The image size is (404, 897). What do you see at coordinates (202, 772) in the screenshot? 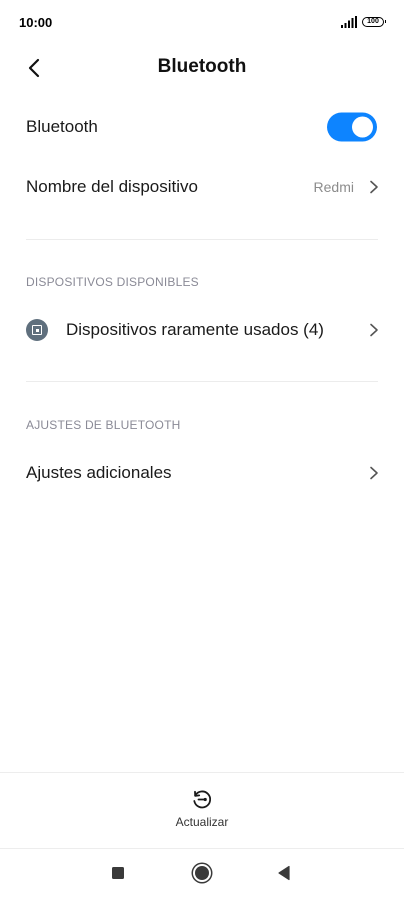
I see `bottom-divider` at bounding box center [202, 772].